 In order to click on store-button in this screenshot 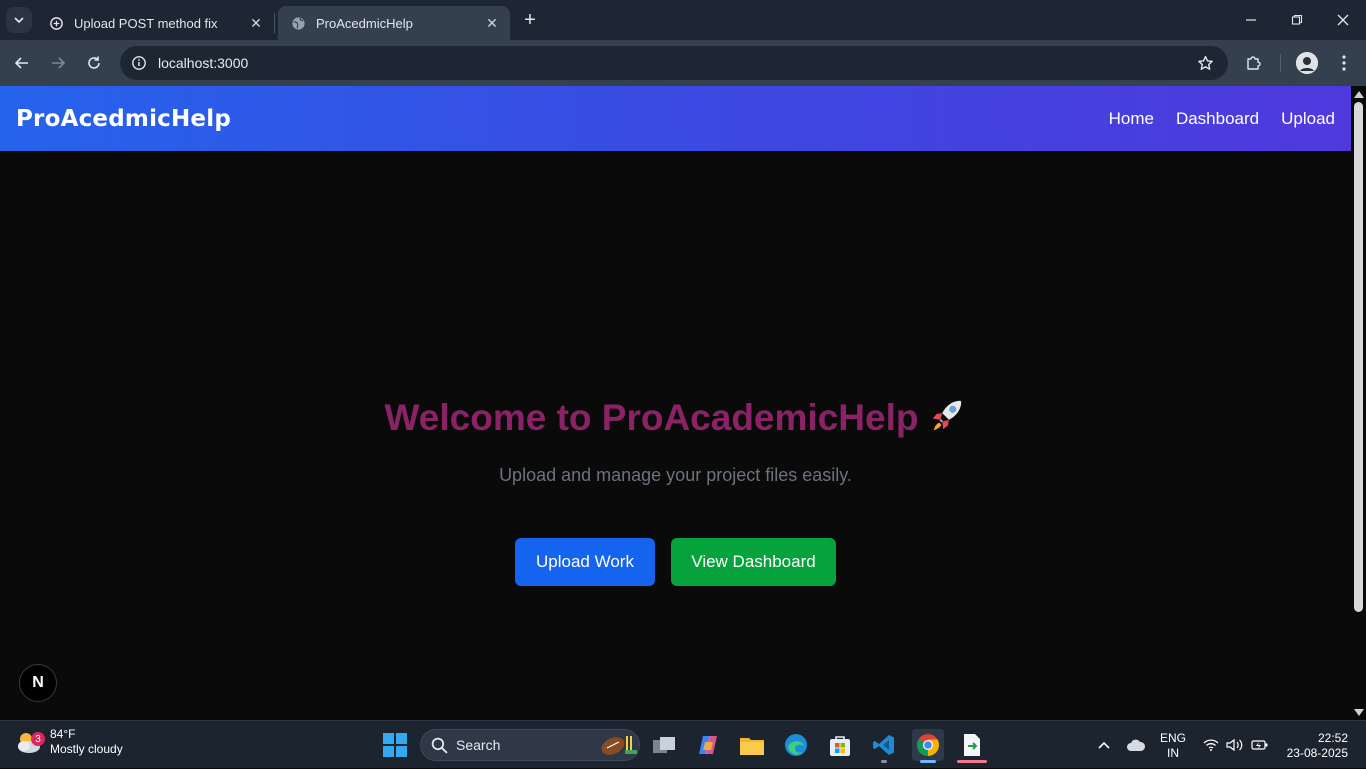, I will do `click(840, 745)`.